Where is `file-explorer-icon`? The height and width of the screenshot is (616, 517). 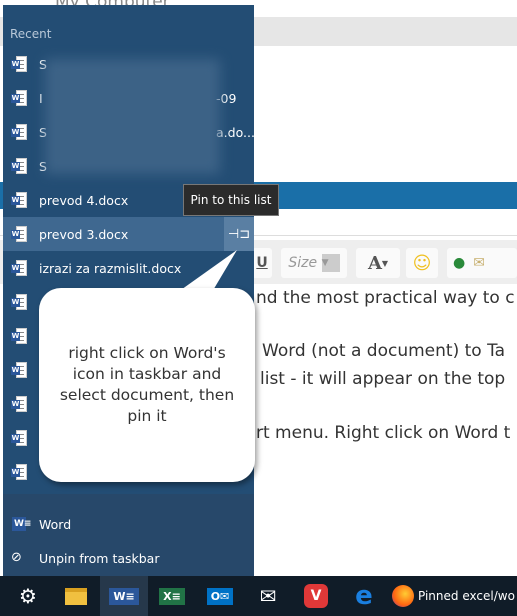 file-explorer-icon is located at coordinates (76, 596).